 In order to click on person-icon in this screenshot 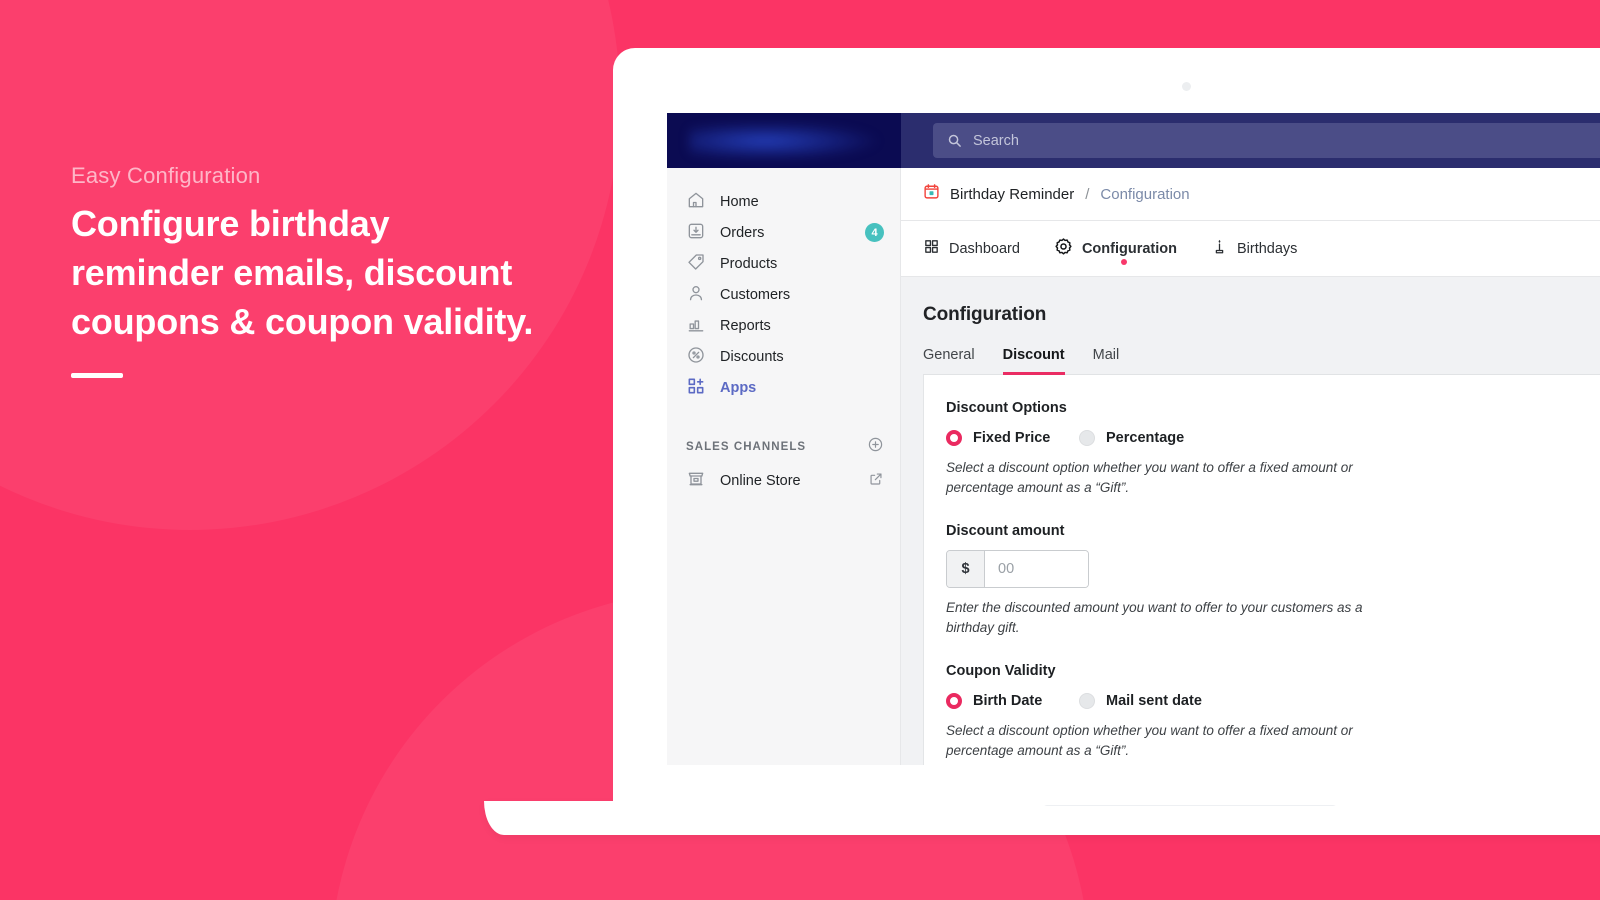, I will do `click(696, 295)`.